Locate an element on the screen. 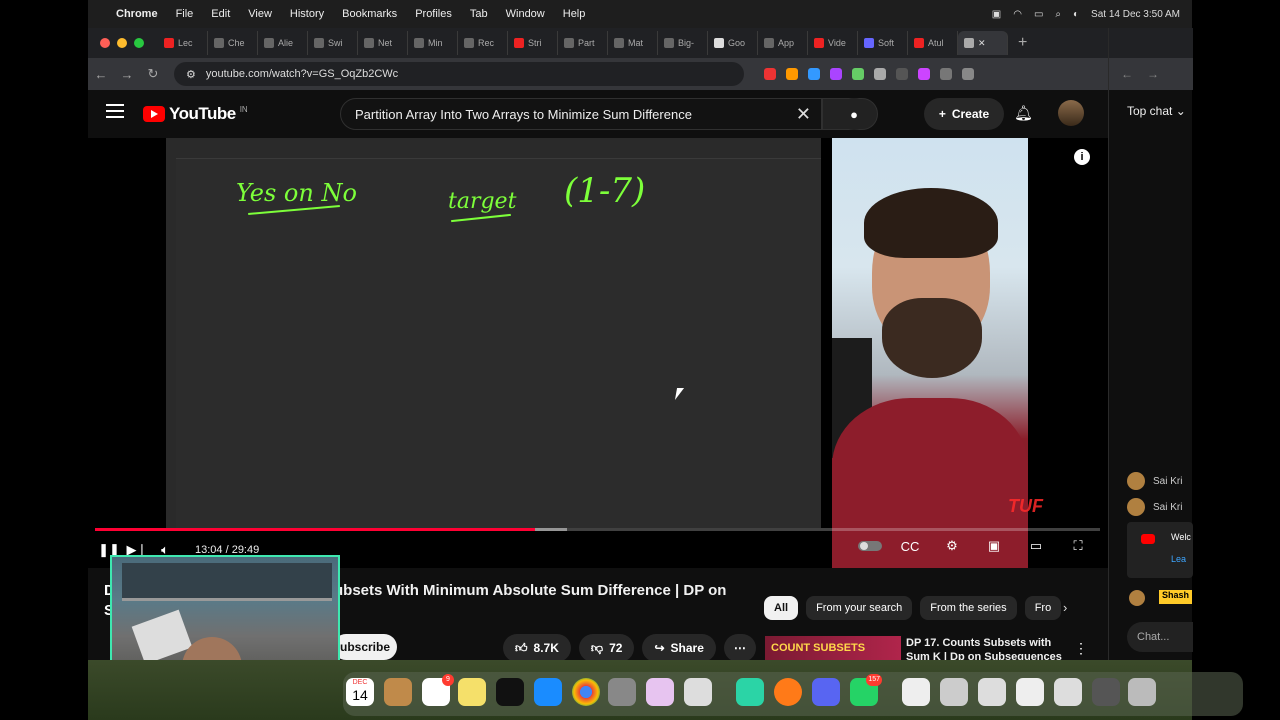  share-button: ↪ Share is located at coordinates (679, 648).